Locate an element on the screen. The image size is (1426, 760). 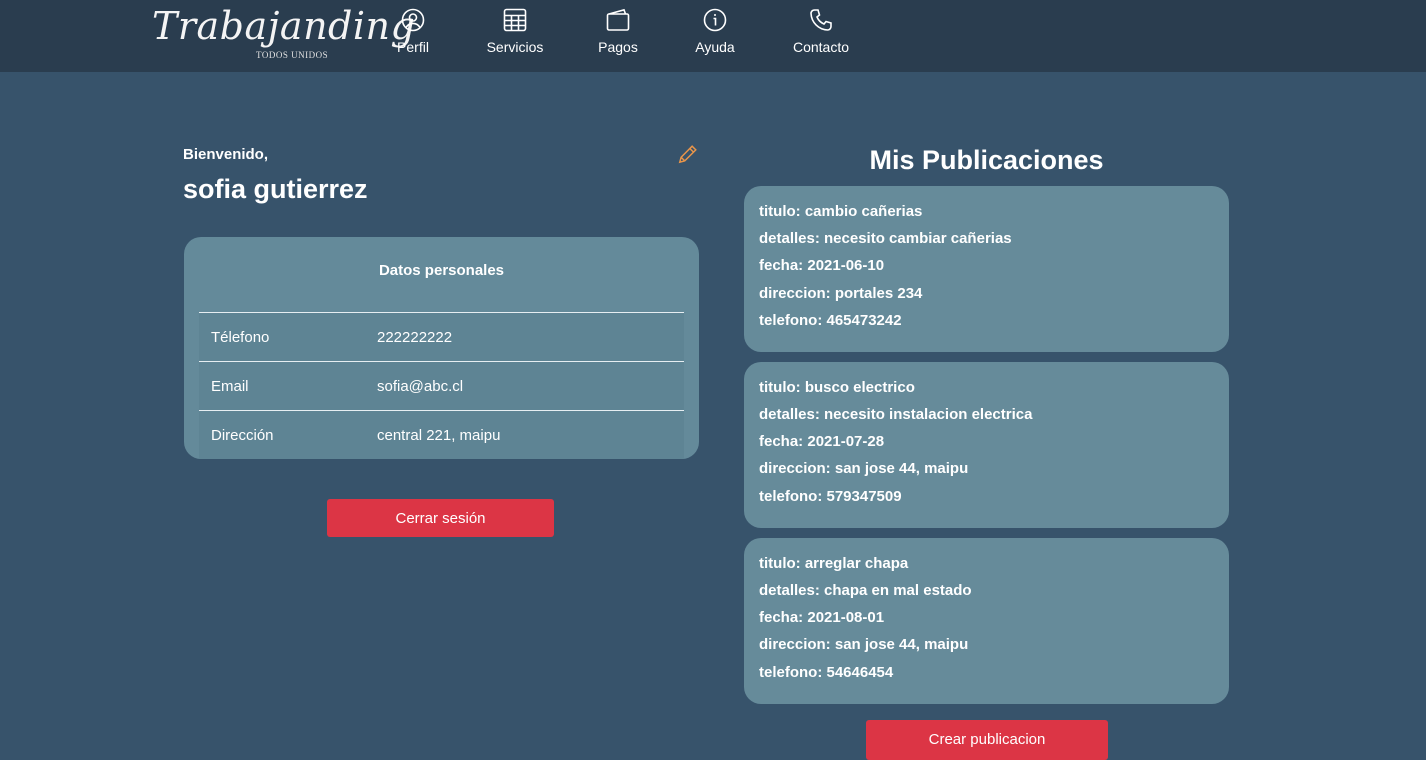
table-row: Email sofia@abc.cl is located at coordinates (441, 386).